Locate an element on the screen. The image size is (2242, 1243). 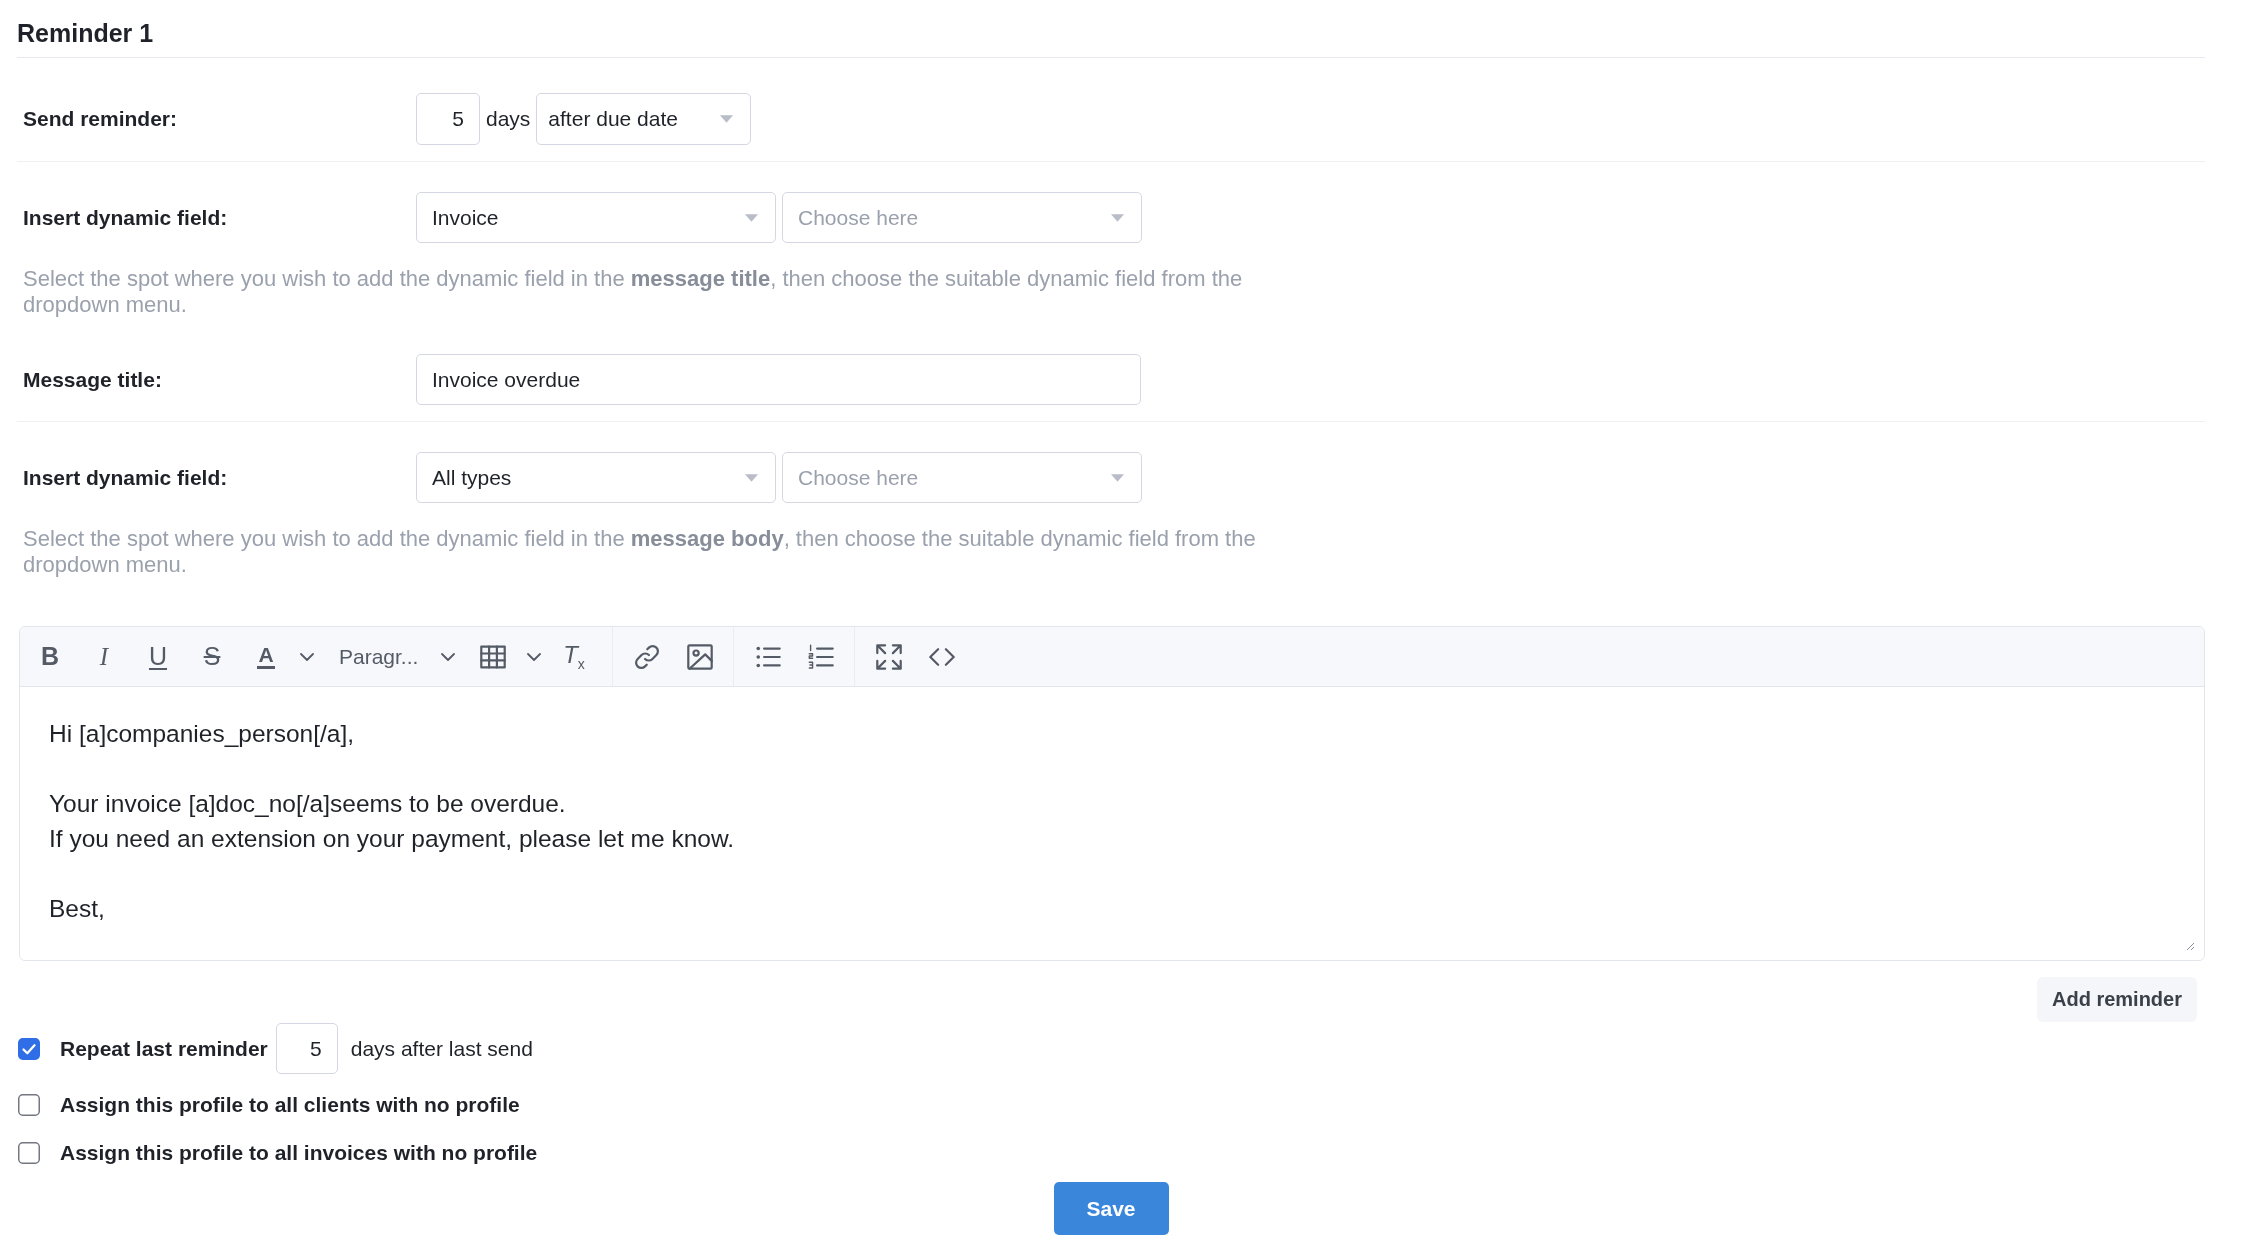
message-body-line: If you need an extension on your payment, please let me know. is located at coordinates (392, 839).